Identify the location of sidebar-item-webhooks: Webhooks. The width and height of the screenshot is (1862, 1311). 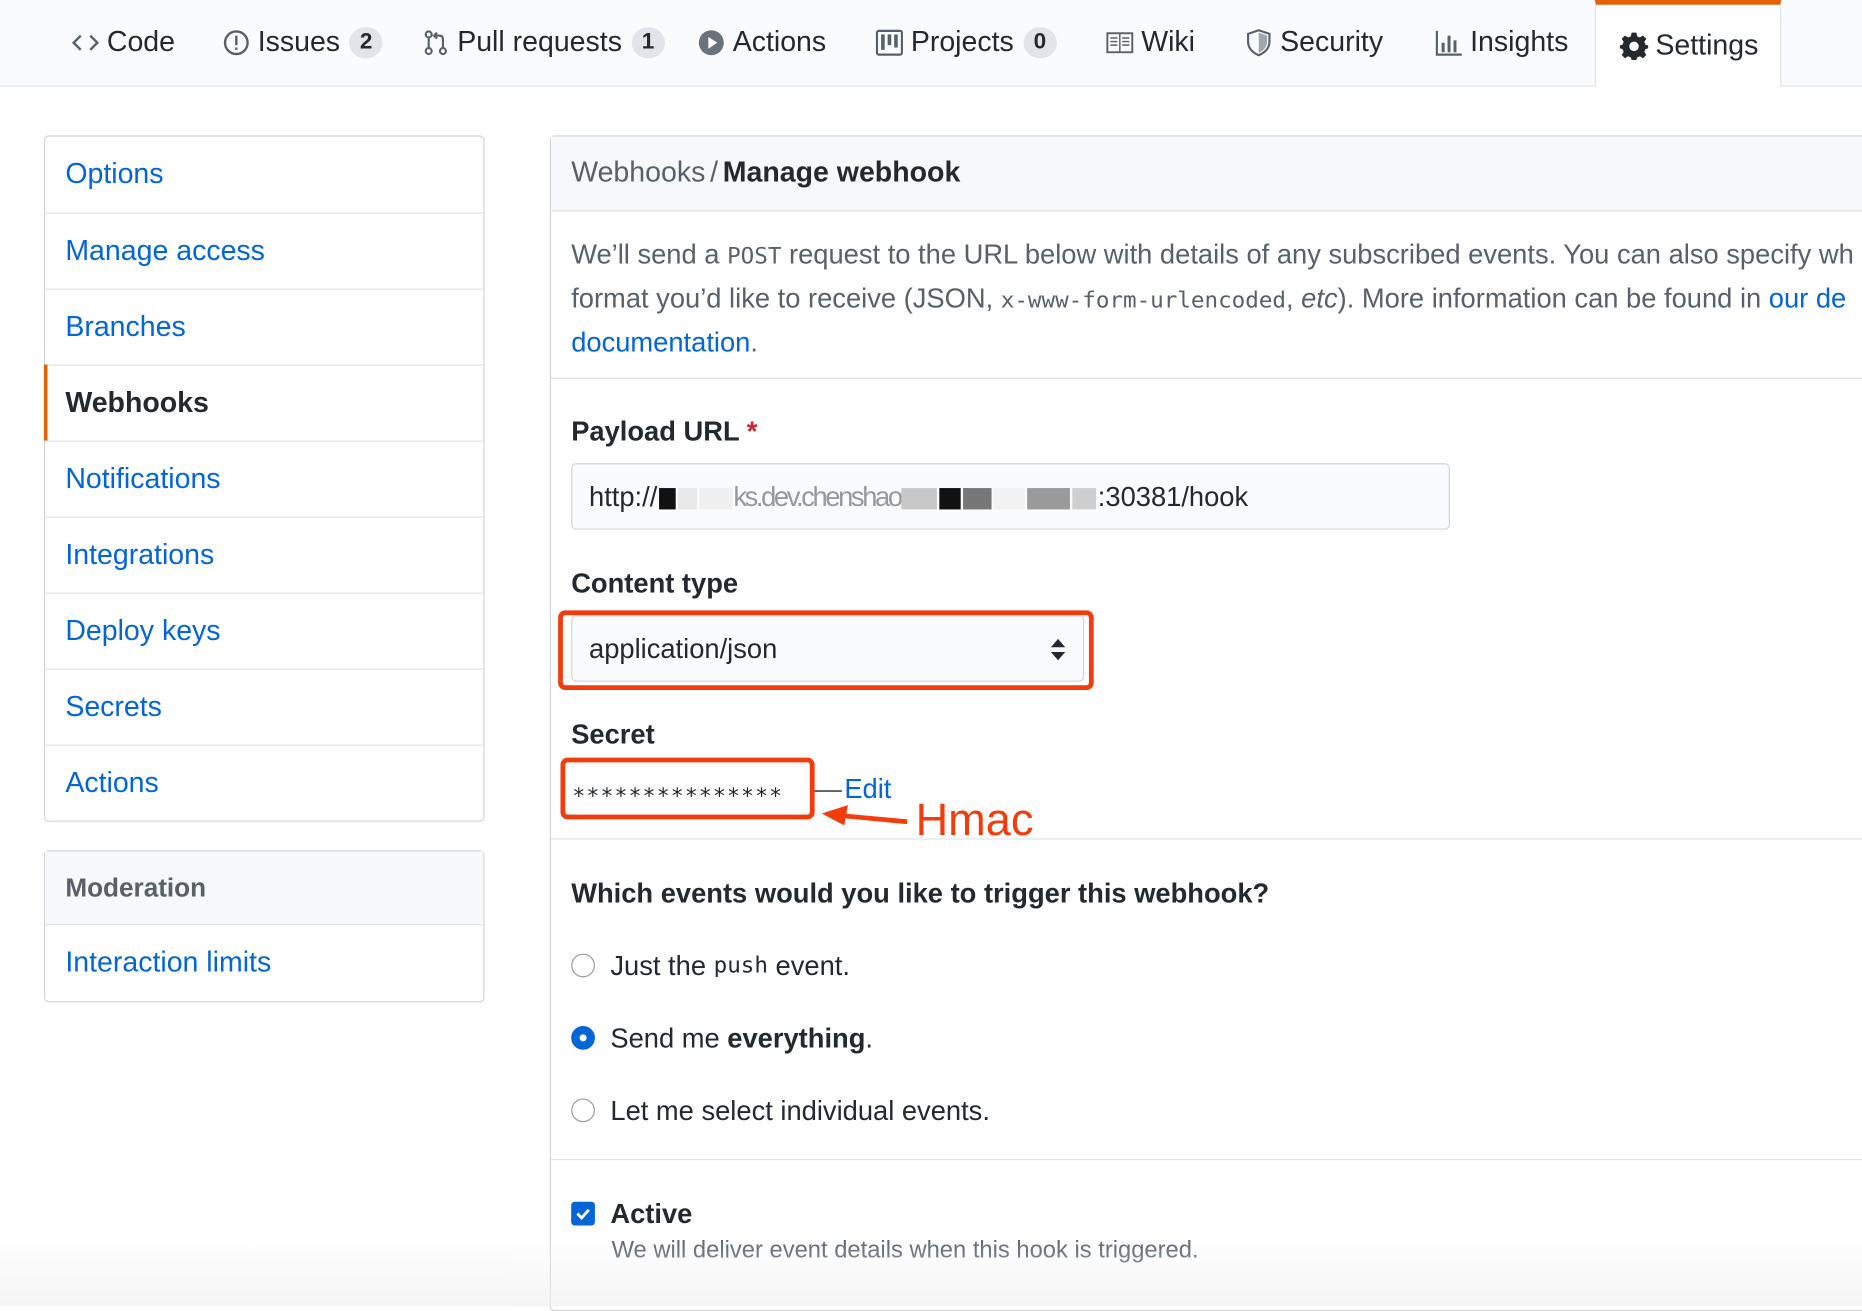
(263, 402).